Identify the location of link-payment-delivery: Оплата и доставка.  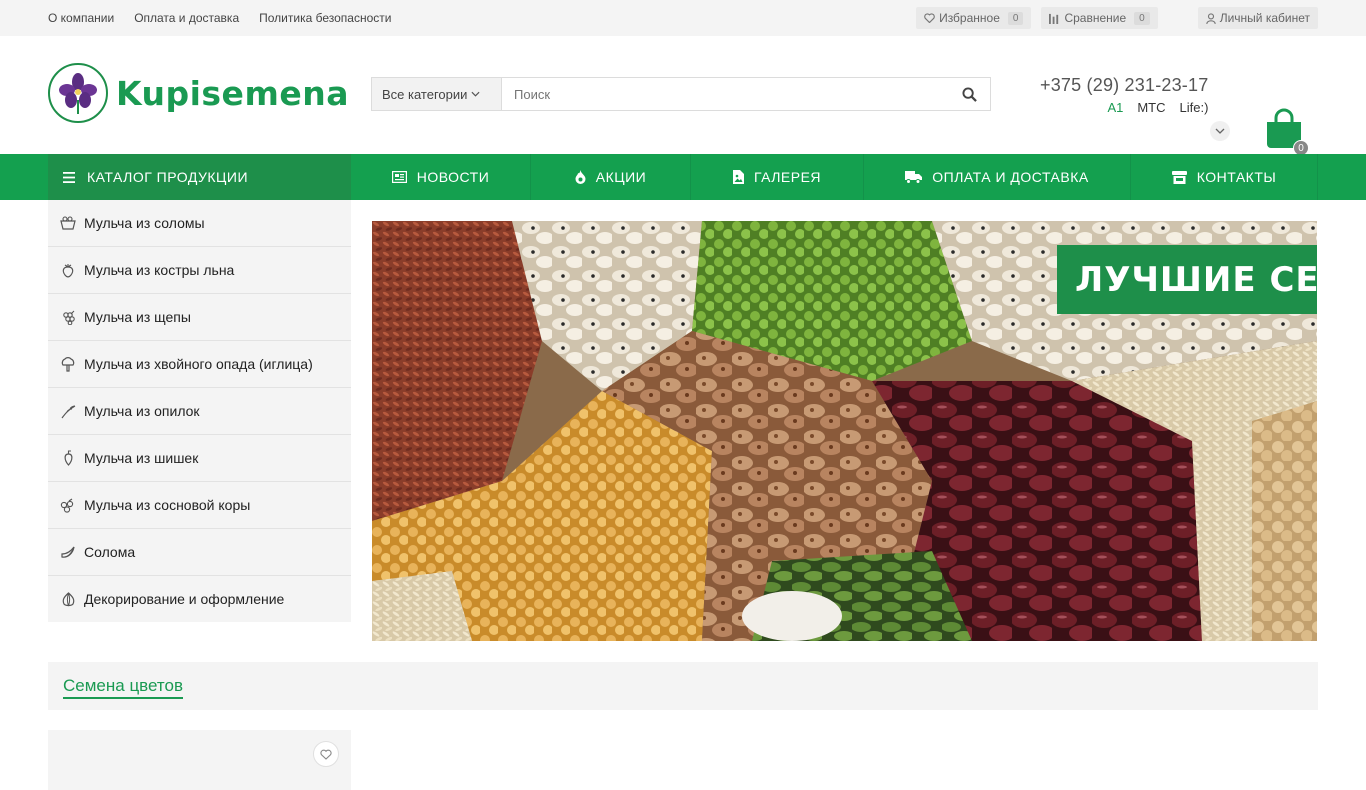
(186, 18).